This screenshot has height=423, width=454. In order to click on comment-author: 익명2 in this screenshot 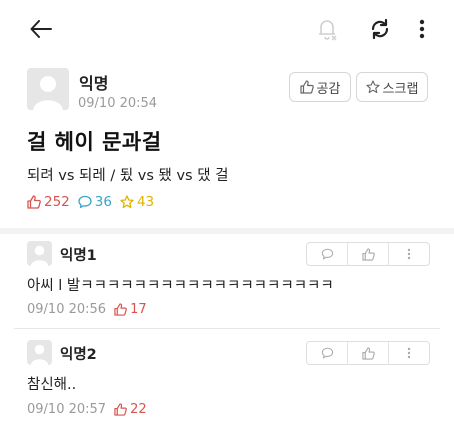, I will do `click(78, 355)`.